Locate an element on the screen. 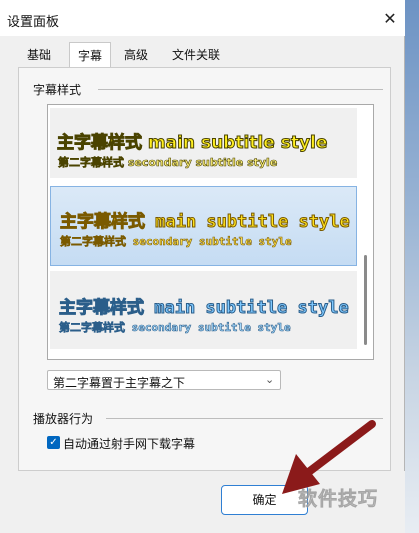 The height and width of the screenshot is (533, 419). window-title: 设置面板 is located at coordinates (33, 22).